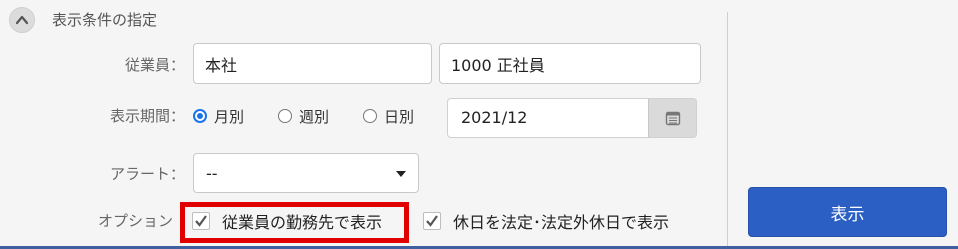 The image size is (958, 249). Describe the element at coordinates (572, 118) in the screenshot. I see `date-picker: 2021/12` at that location.